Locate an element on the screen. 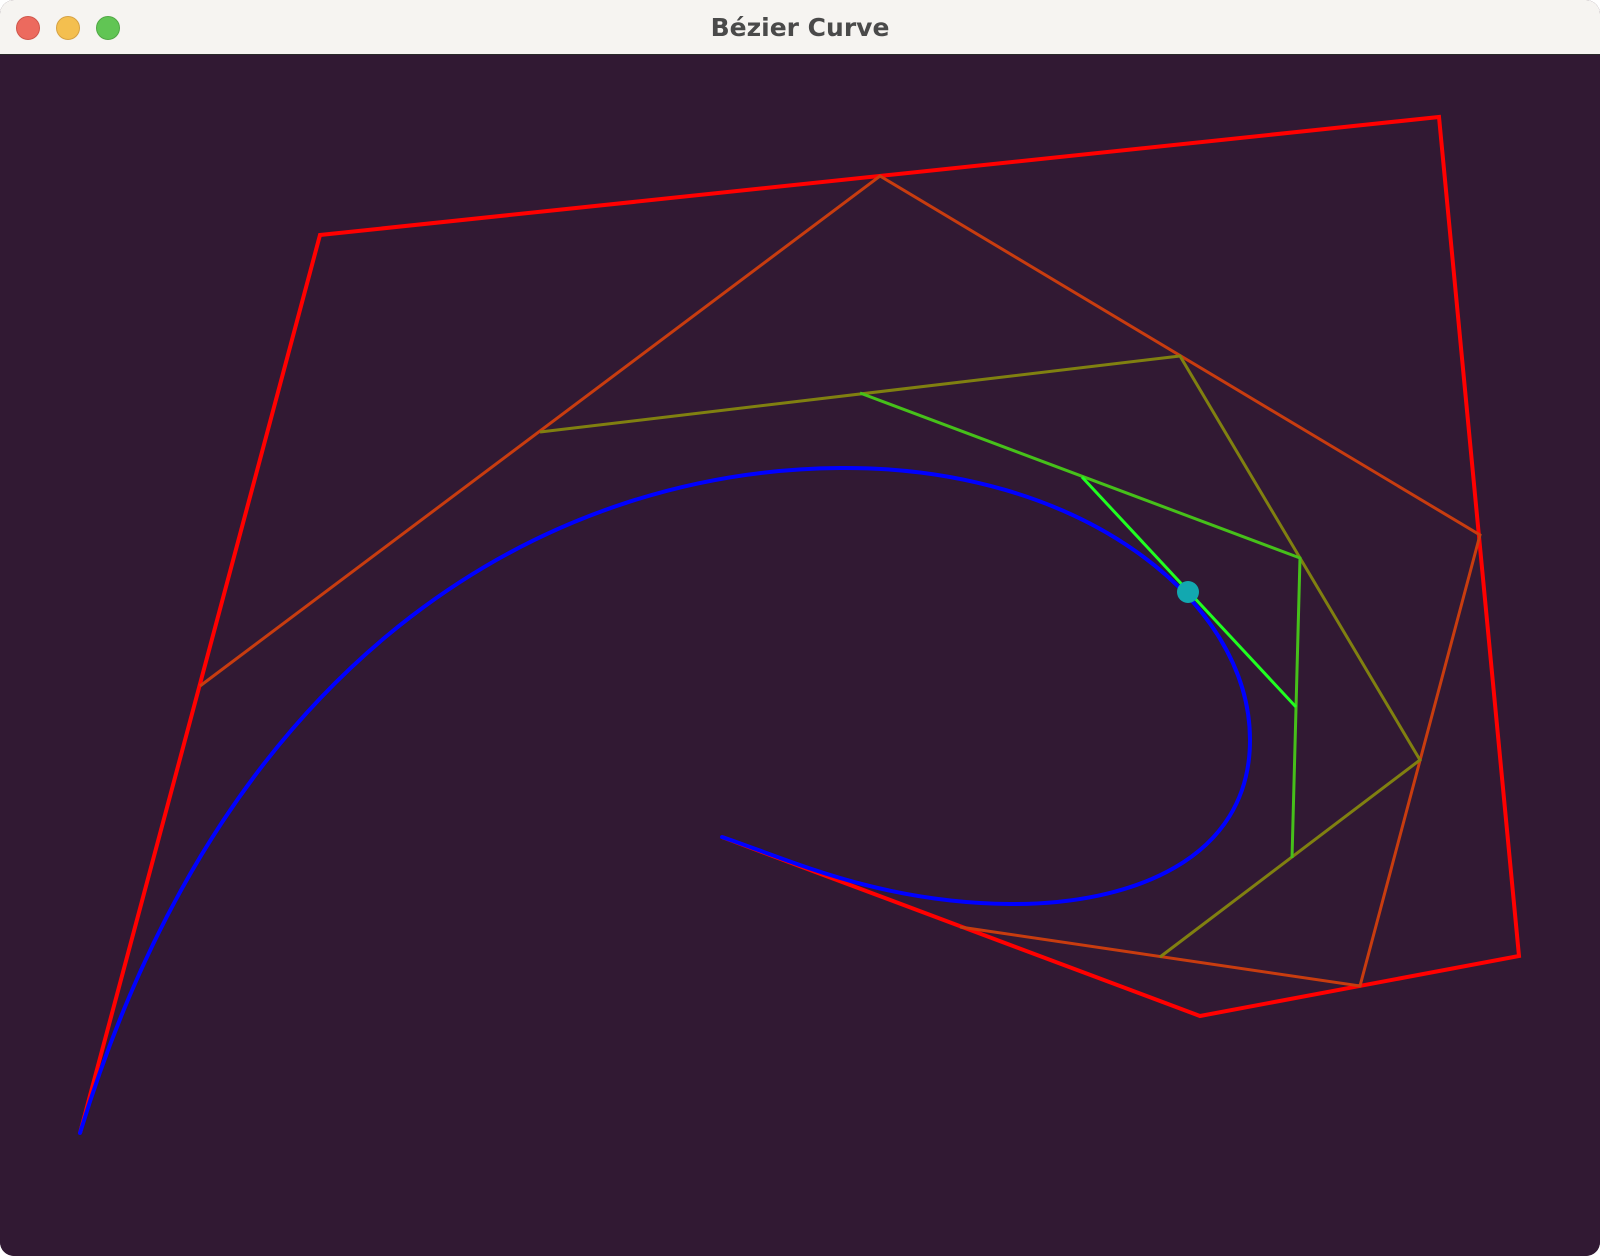  title-bar: Bézier Curve is located at coordinates (800, 27).